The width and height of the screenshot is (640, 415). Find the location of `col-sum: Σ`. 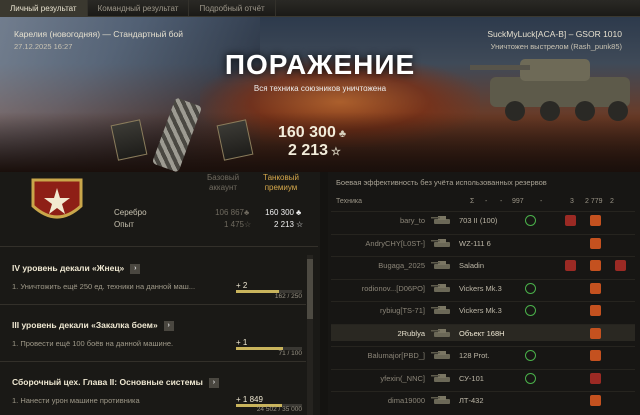

col-sum: Σ is located at coordinates (472, 201).